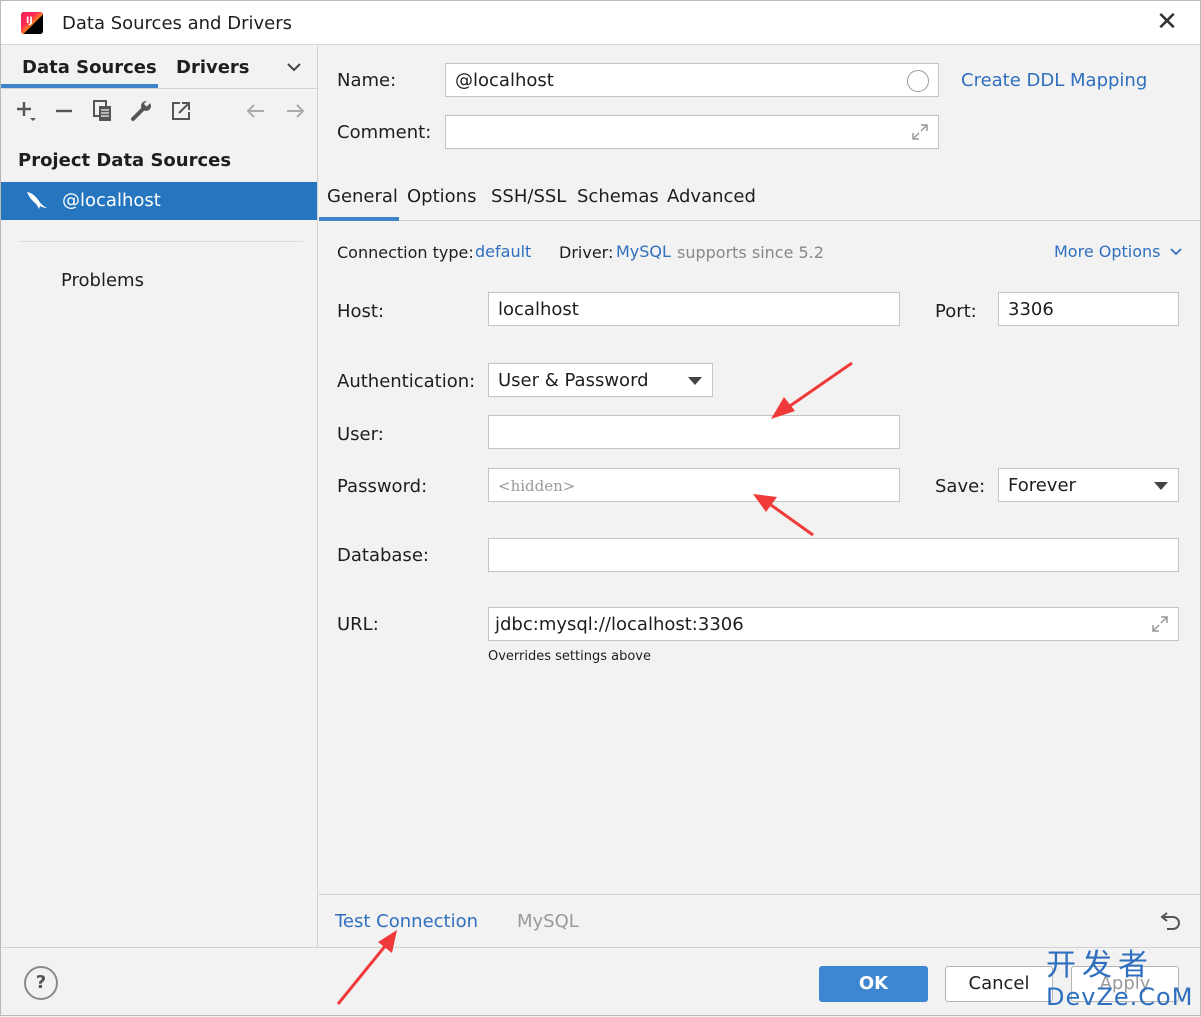 This screenshot has height=1017, width=1201. Describe the element at coordinates (37, 201) in the screenshot. I see `mysql-dolphin-icon` at that location.